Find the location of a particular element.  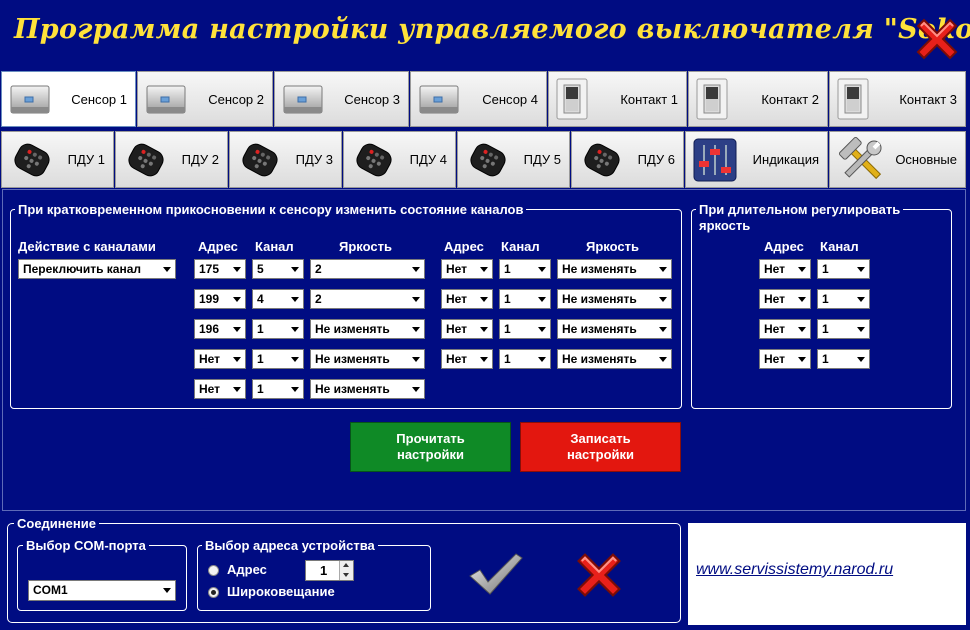

left-bright-select-value: Не изменять is located at coordinates (352, 329).